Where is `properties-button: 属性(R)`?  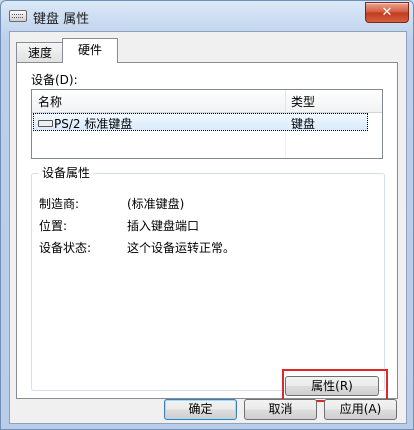 properties-button: 属性(R) is located at coordinates (332, 386).